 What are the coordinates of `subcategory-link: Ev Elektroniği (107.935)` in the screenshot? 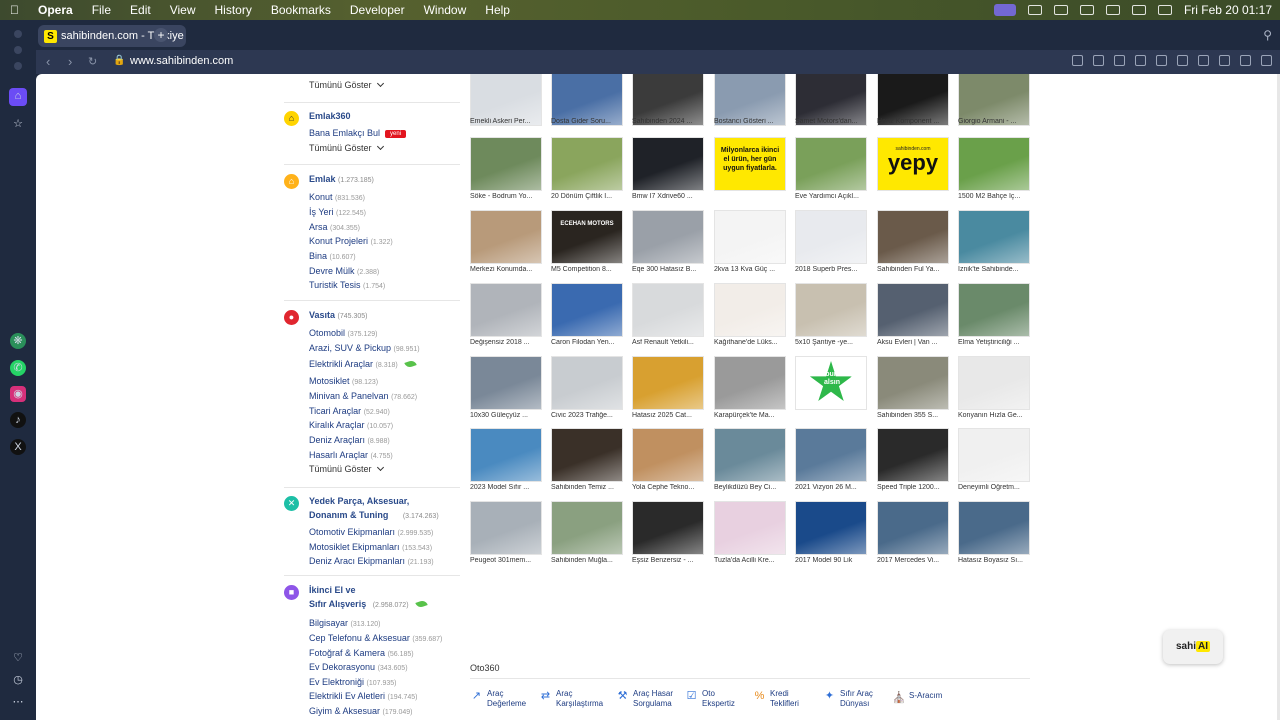 It's located at (353, 682).